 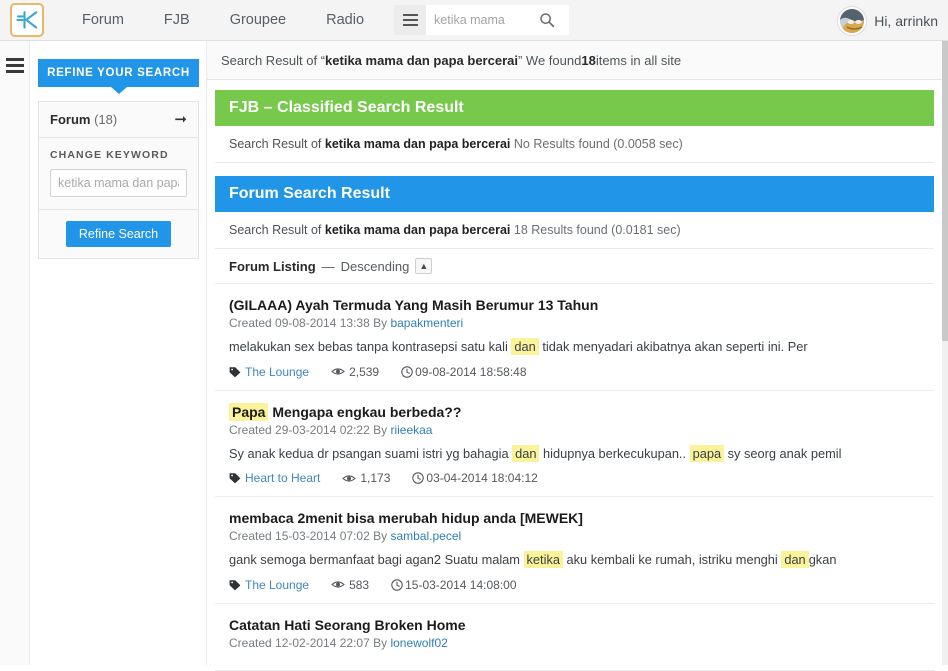 I want to click on refine-search-button: Refine Search, so click(x=118, y=234).